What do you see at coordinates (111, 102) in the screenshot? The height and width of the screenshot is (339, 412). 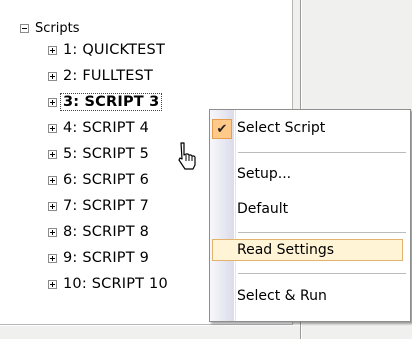 I see `tree-item-label: 3: SCRIPT 3` at bounding box center [111, 102].